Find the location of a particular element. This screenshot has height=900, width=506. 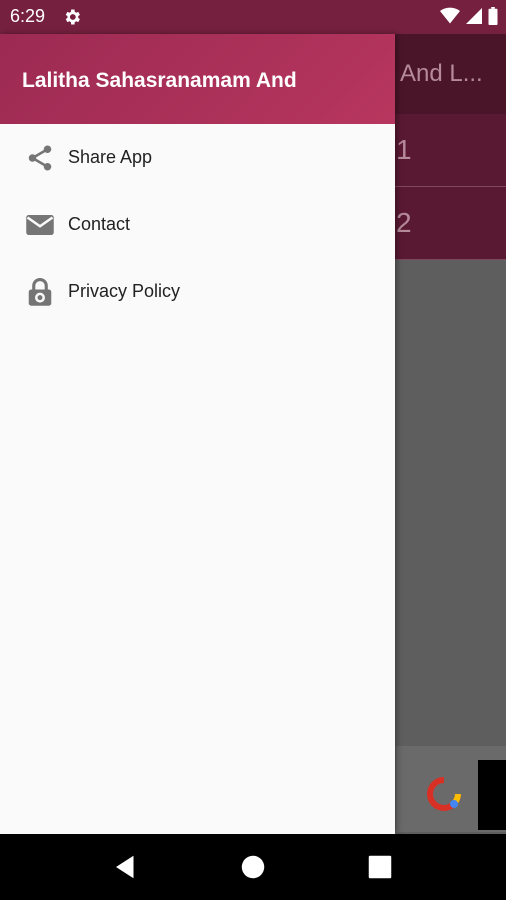

share-icon is located at coordinates (40, 157).